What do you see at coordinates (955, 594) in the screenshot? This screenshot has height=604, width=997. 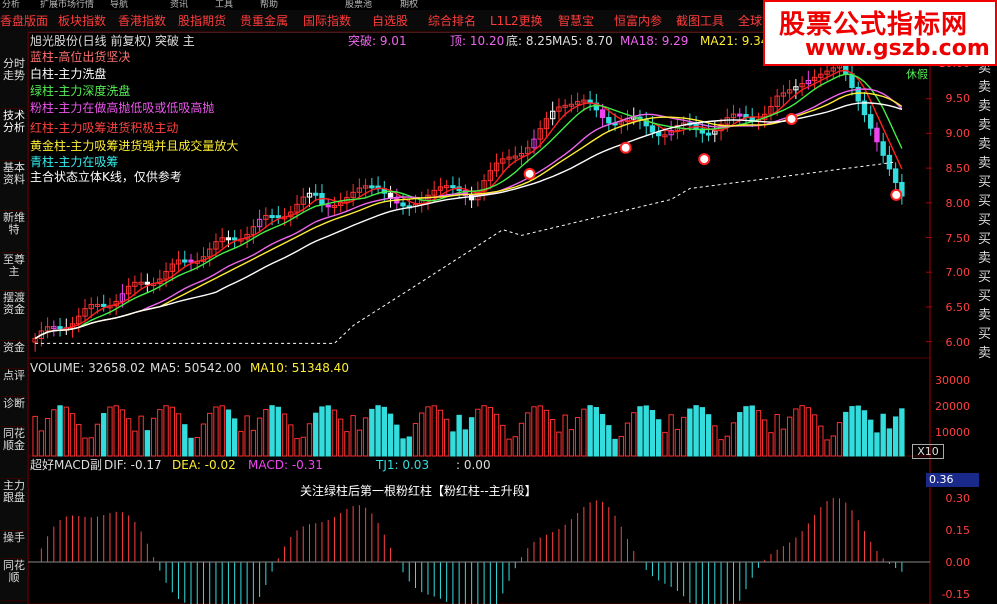 I see `macd-tick: -0.15` at bounding box center [955, 594].